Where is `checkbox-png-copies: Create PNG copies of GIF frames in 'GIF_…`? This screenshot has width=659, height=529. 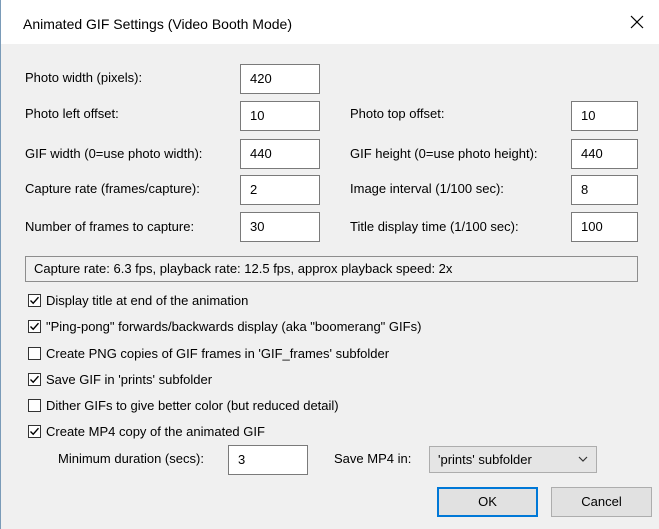
checkbox-png-copies: Create PNG copies of GIF frames in 'GIF_… is located at coordinates (208, 353).